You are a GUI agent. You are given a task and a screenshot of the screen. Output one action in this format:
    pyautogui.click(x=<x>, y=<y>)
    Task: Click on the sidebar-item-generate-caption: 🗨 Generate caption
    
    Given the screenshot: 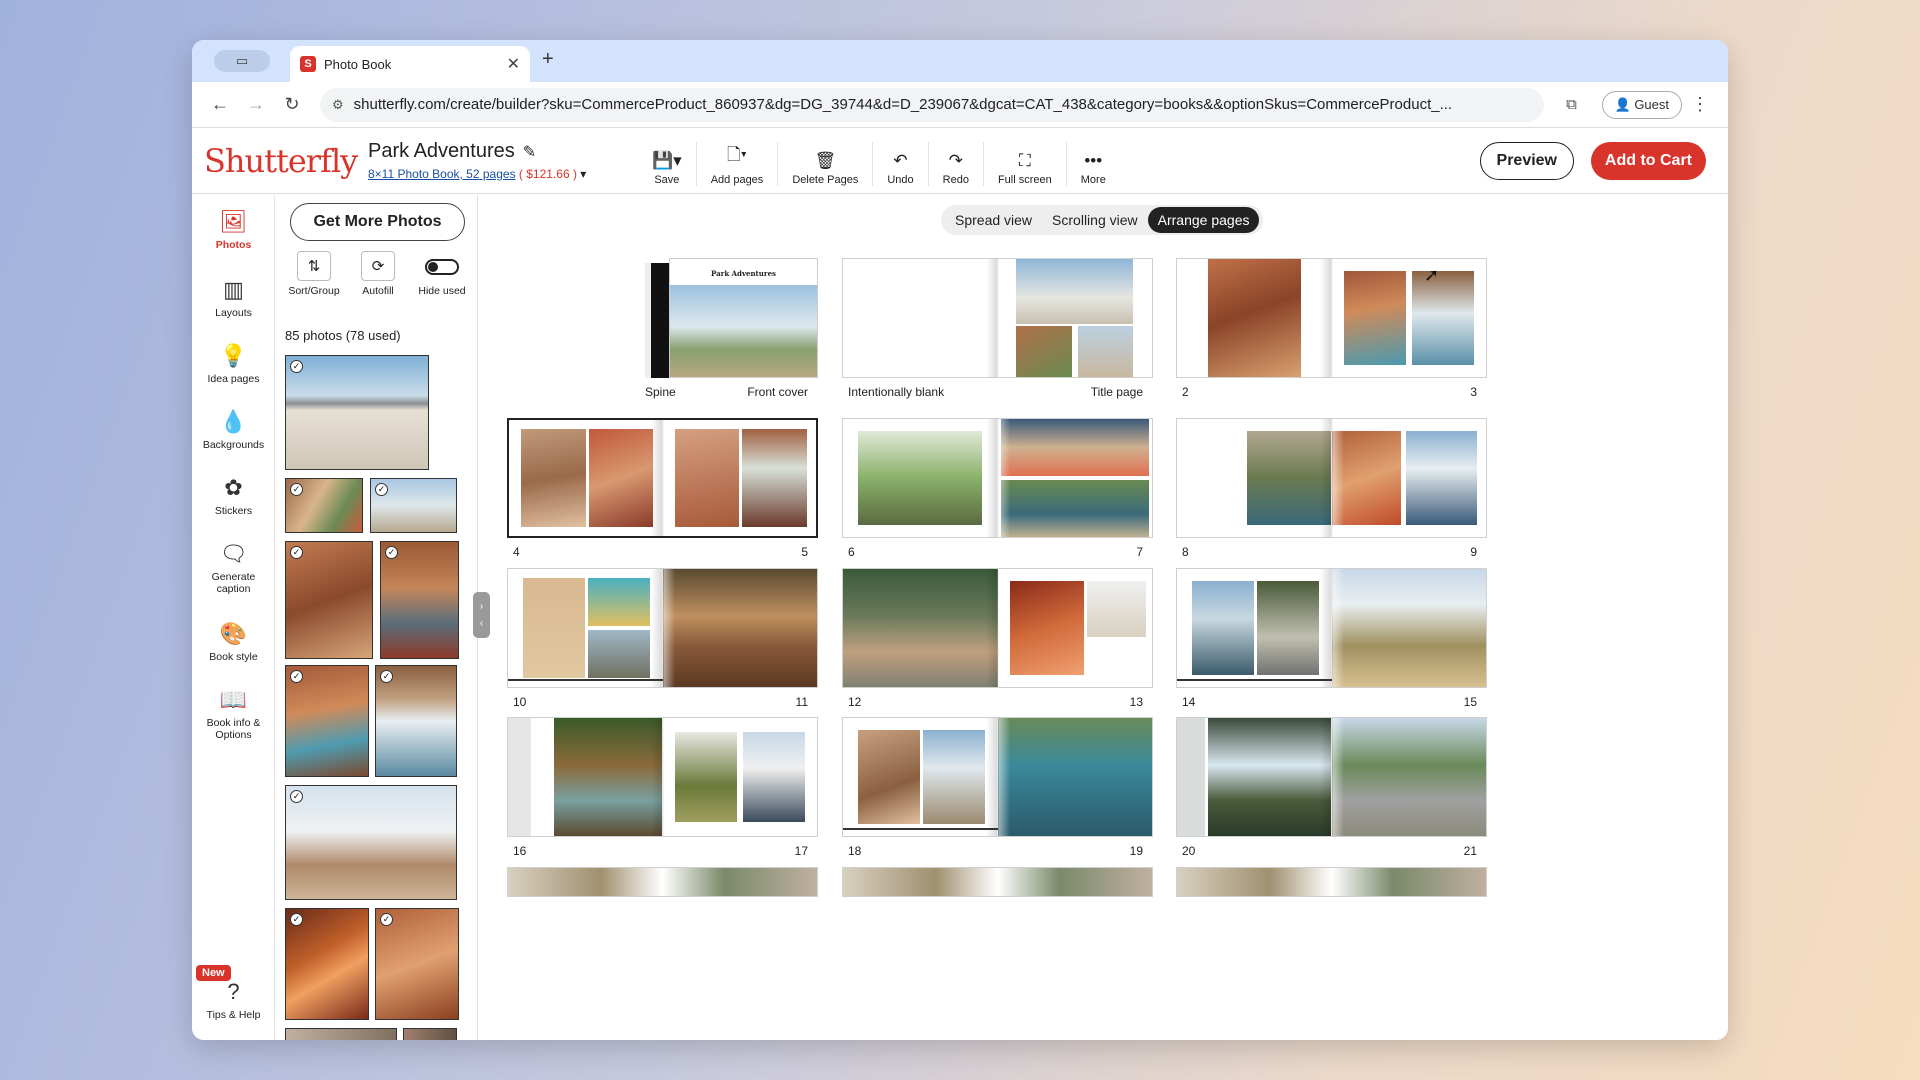 What is the action you would take?
    pyautogui.click(x=233, y=568)
    